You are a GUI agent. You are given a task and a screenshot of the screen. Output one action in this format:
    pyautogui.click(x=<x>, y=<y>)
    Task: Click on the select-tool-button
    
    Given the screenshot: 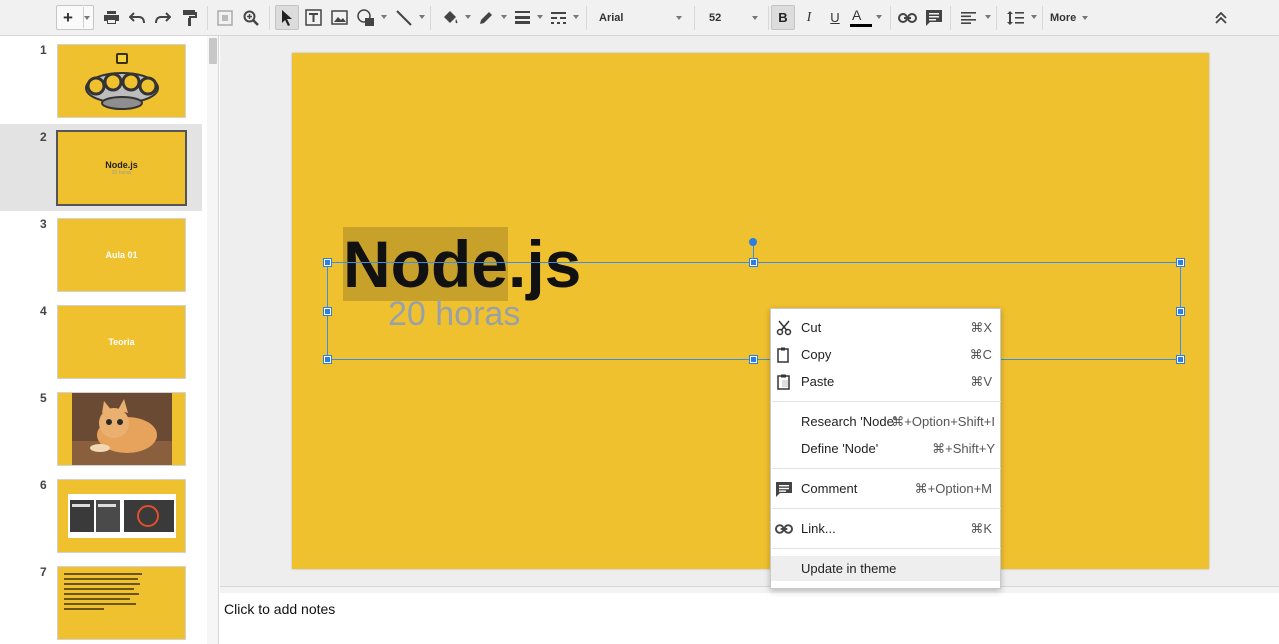 What is the action you would take?
    pyautogui.click(x=287, y=17)
    